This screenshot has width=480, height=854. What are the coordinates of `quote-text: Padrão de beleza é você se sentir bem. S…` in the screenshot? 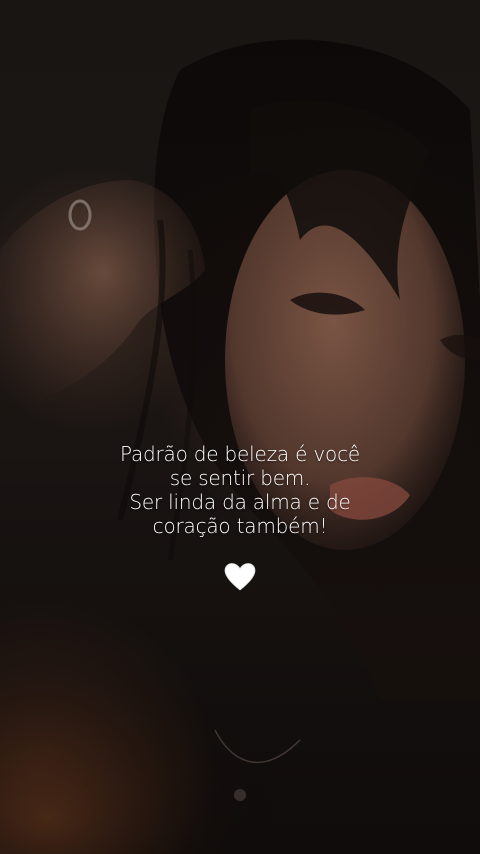 It's located at (240, 490).